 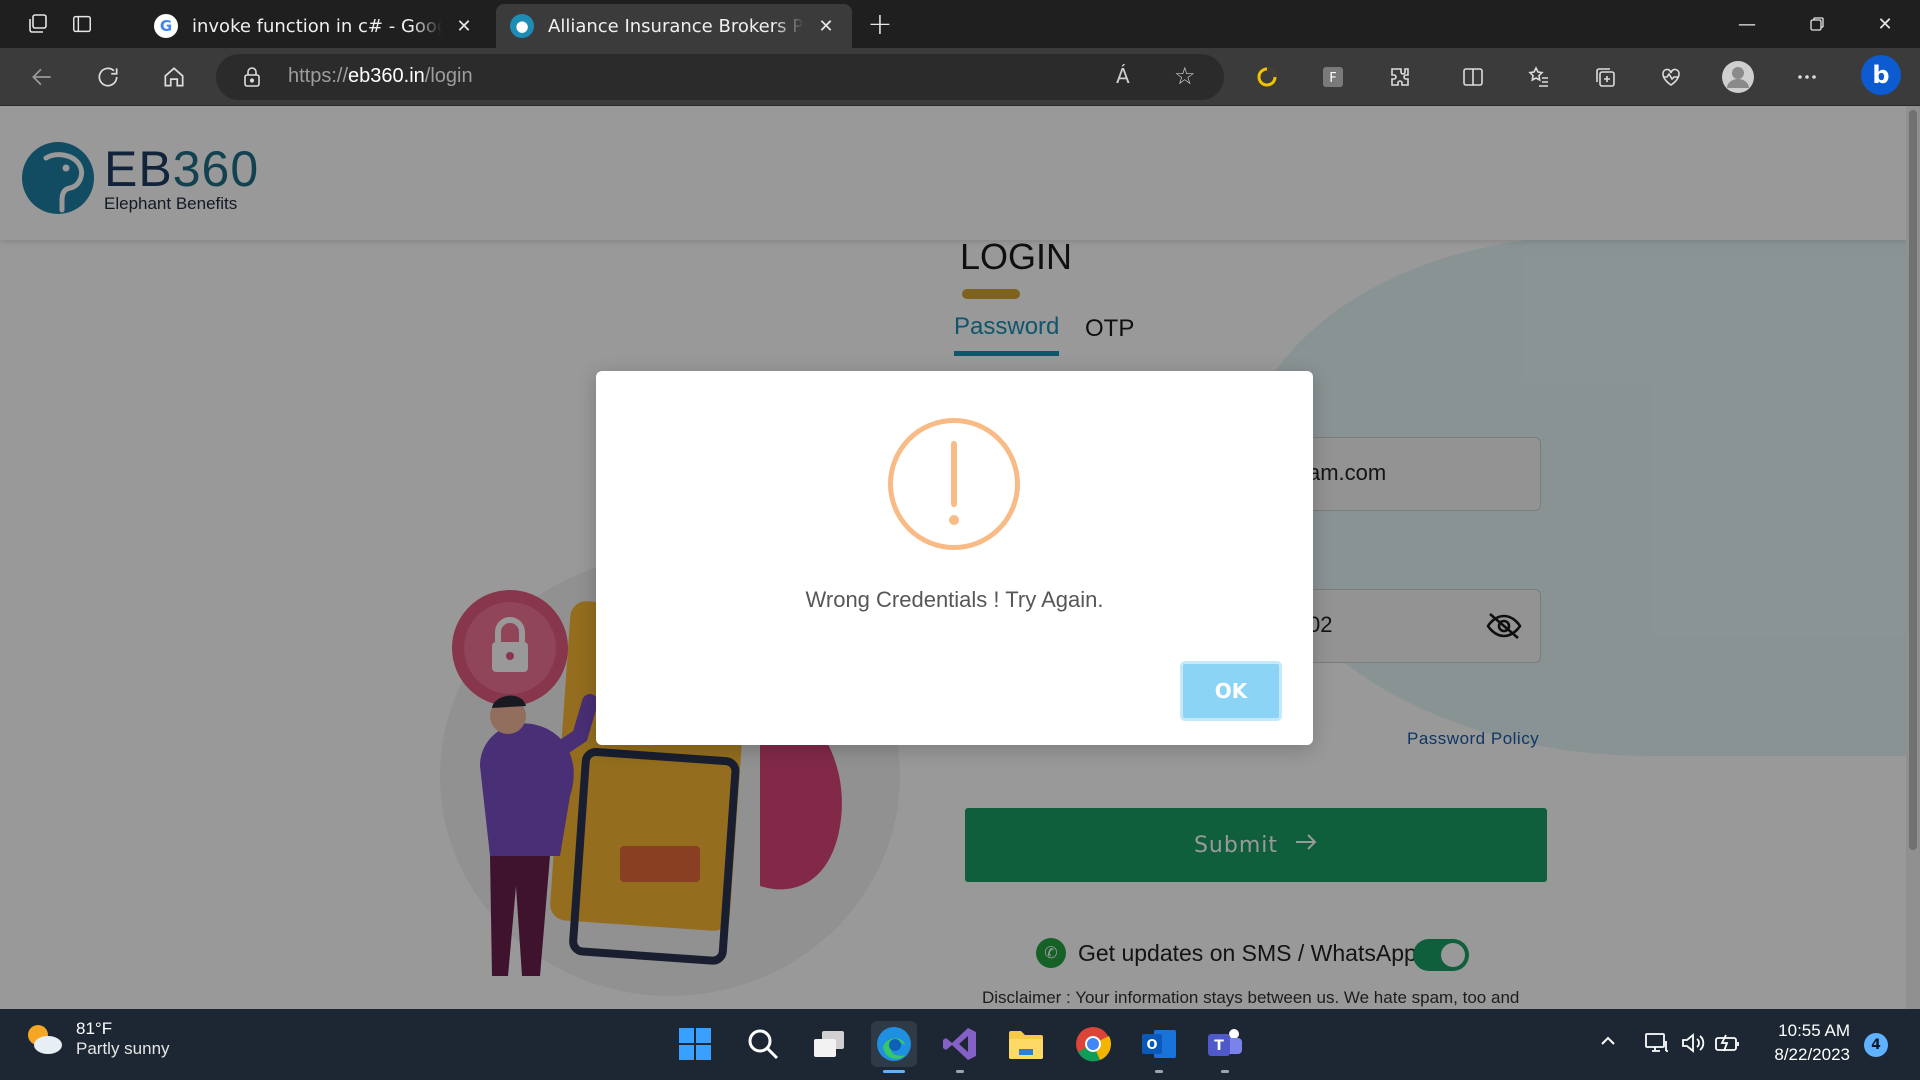 What do you see at coordinates (1817, 24) in the screenshot?
I see `restore-icon` at bounding box center [1817, 24].